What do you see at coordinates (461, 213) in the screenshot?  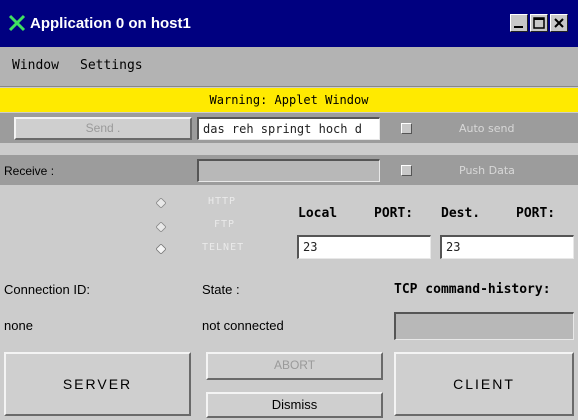 I see `dest-label: Dest.` at bounding box center [461, 213].